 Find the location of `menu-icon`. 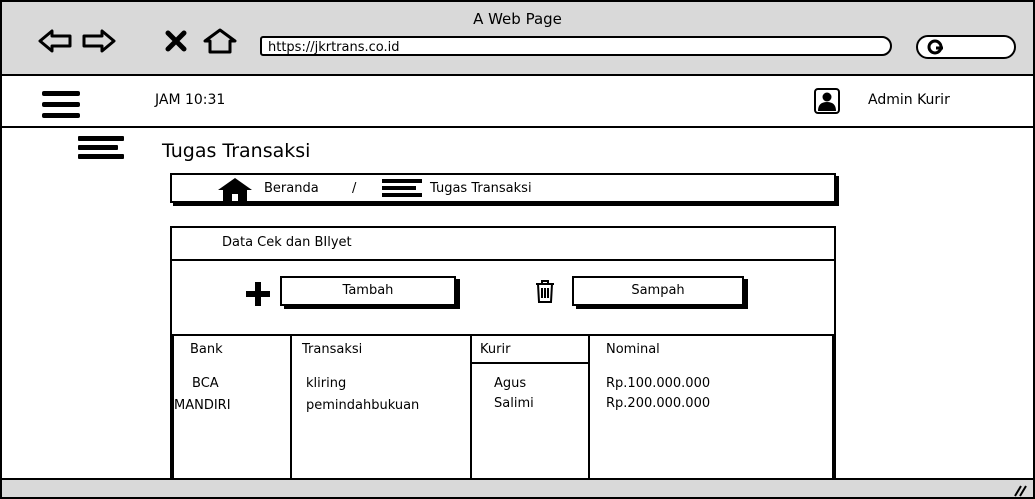

menu-icon is located at coordinates (61, 104).